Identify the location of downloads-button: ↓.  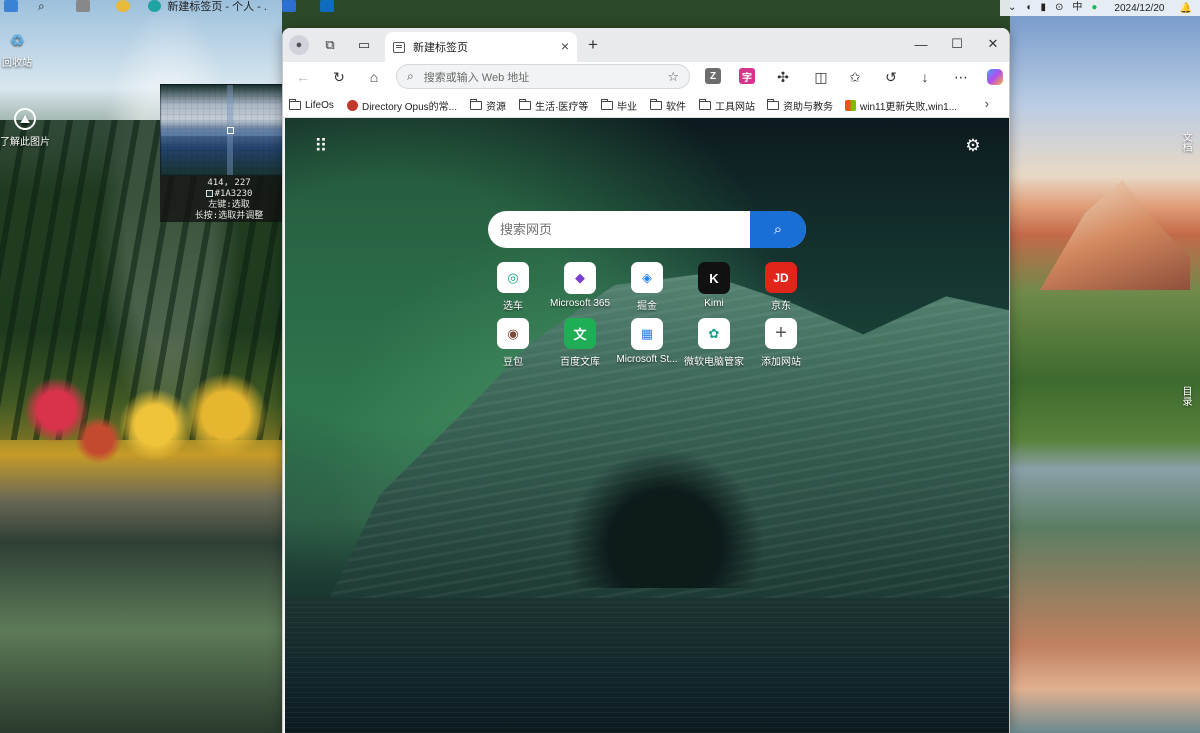
(925, 77).